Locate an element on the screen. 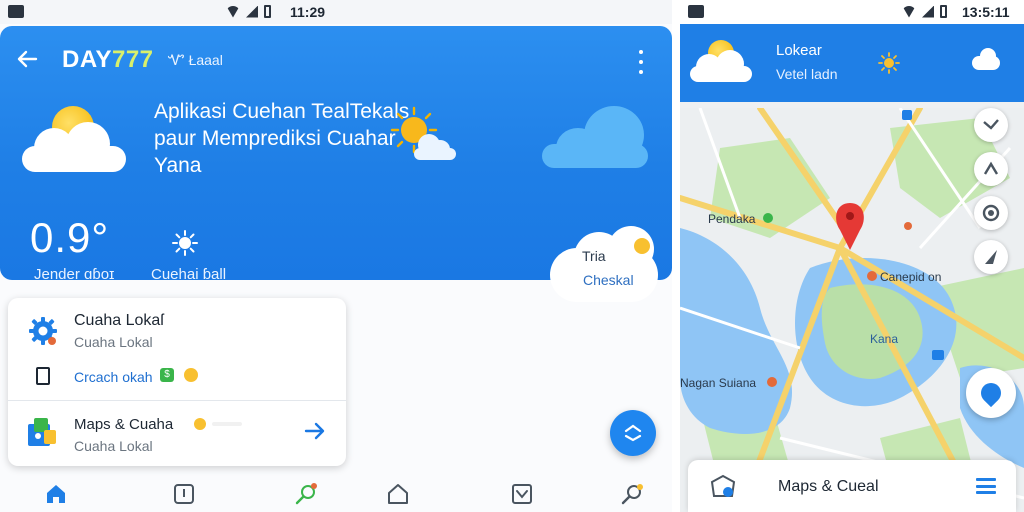 Image resolution: width=1024 pixels, height=512 pixels. bookmark-icon is located at coordinates (43, 376).